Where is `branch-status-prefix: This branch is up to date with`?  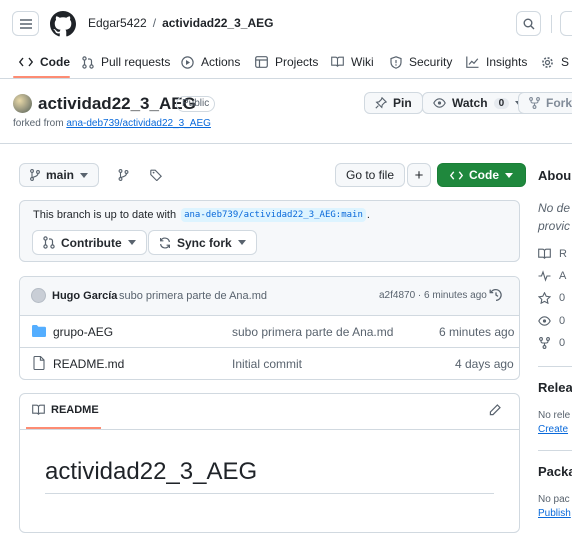 branch-status-prefix: This branch is up to date with is located at coordinates (105, 215).